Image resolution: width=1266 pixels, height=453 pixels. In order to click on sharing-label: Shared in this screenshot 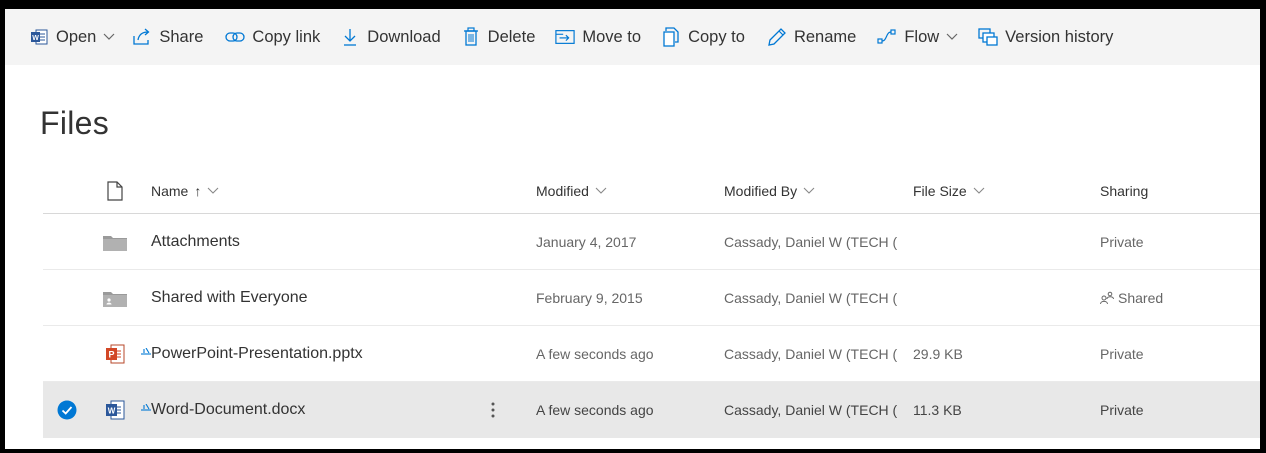, I will do `click(1141, 297)`.